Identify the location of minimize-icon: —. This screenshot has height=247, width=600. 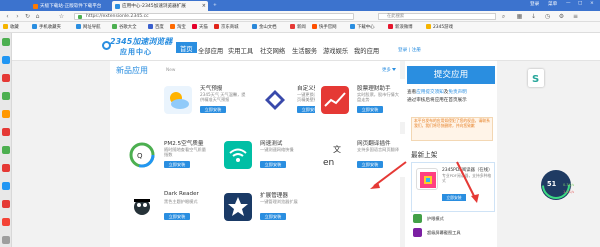
(568, 3).